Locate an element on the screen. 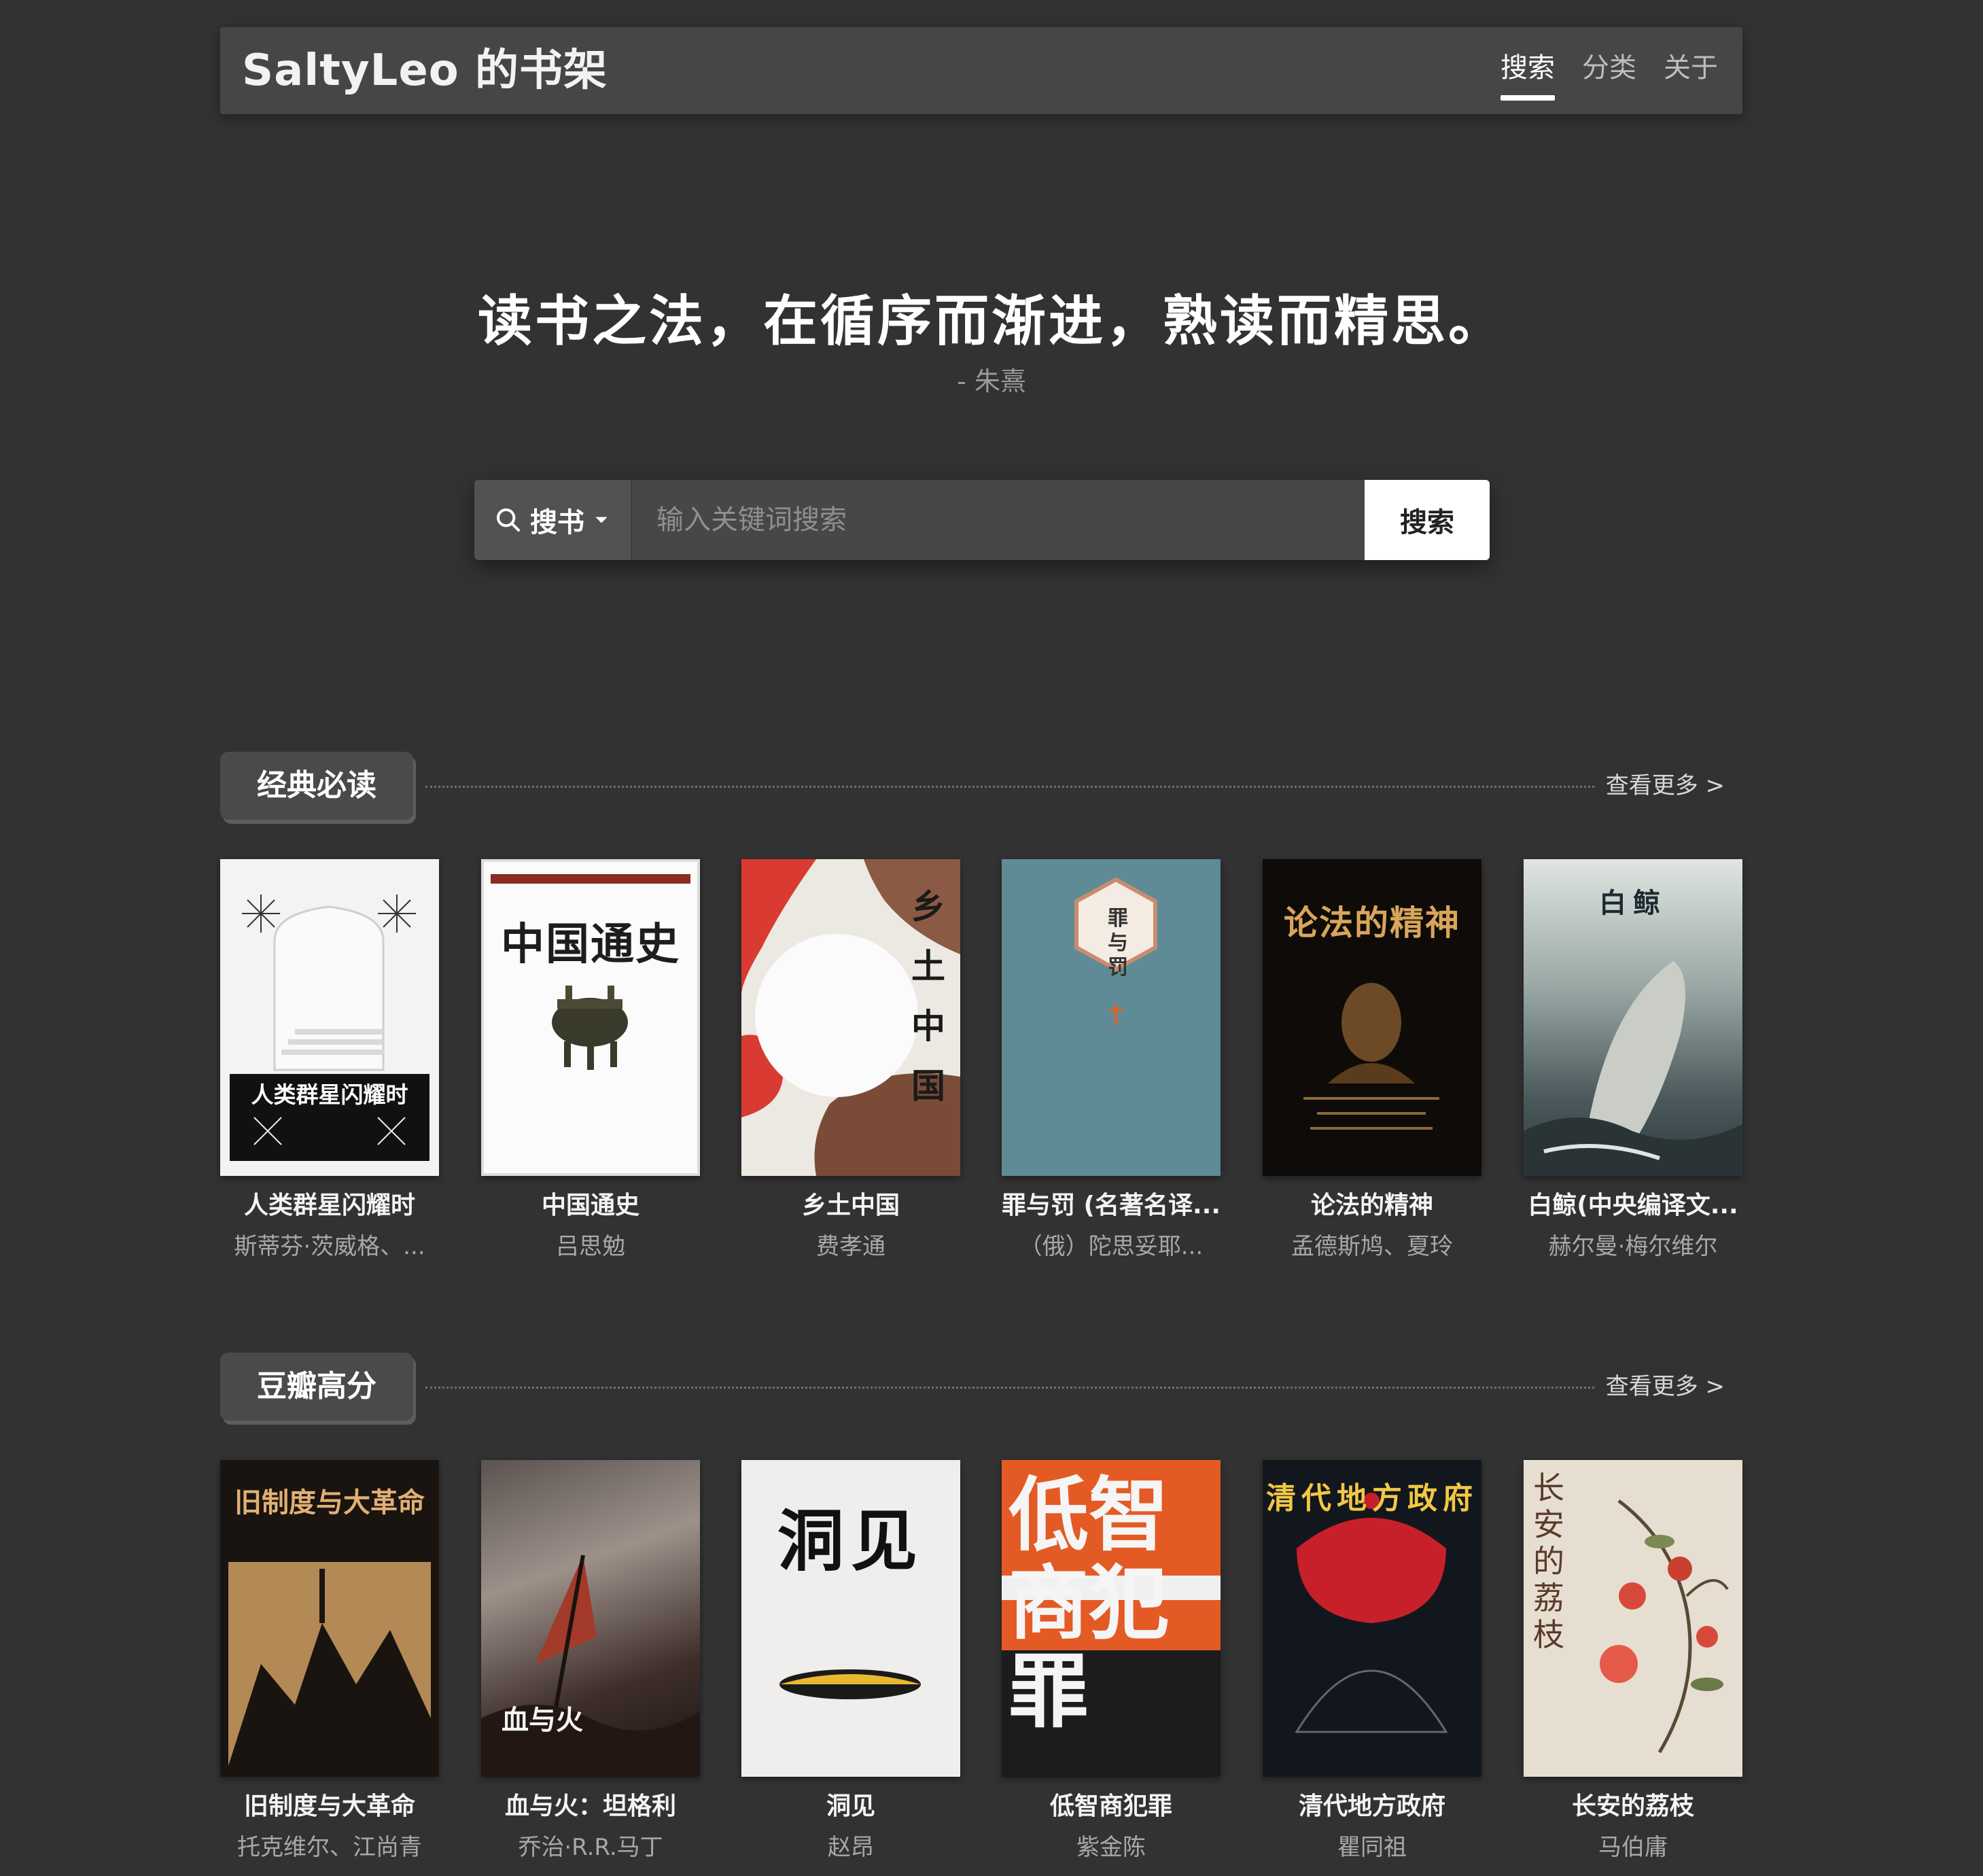 The height and width of the screenshot is (1876, 1983). book-cover: 白鲸 is located at coordinates (1633, 1017).